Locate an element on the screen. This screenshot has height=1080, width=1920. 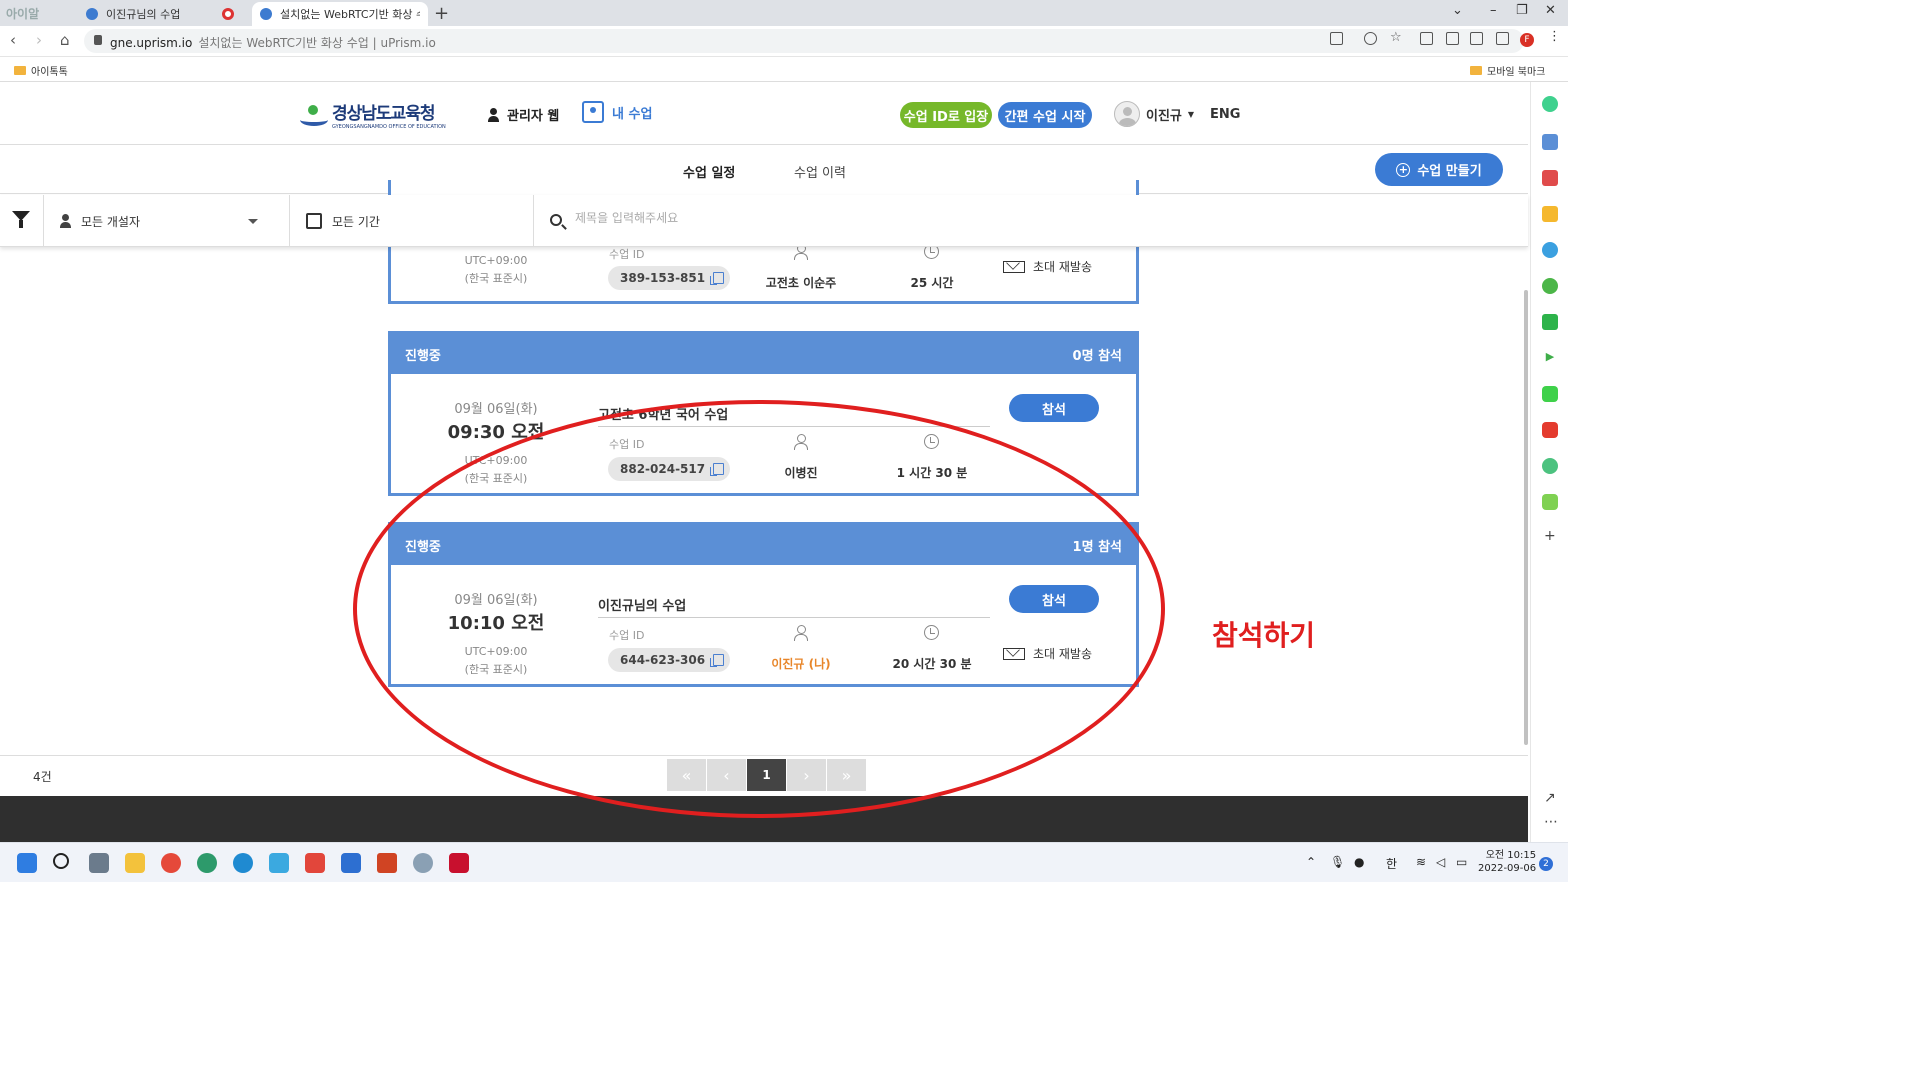
browser-tab-2-active: 설치없는 WebRTC기반 화상 수업 is located at coordinates (340, 14).